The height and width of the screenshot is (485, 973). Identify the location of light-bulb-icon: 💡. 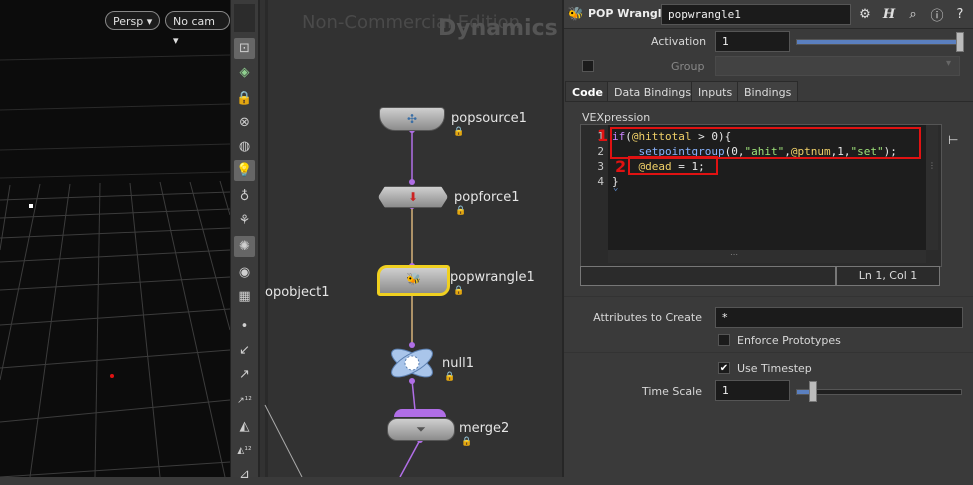
(244, 170).